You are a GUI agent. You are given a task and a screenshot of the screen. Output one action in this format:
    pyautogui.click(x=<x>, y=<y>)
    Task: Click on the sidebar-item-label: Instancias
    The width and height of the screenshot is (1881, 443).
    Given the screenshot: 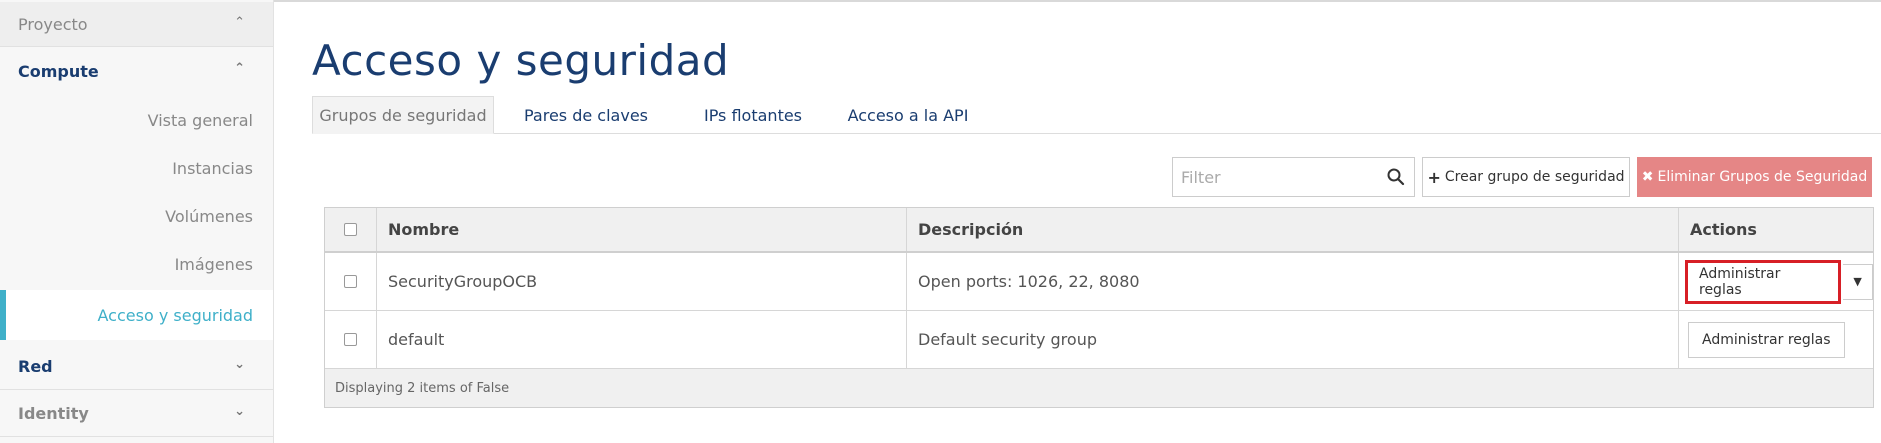 What is the action you would take?
    pyautogui.click(x=212, y=168)
    